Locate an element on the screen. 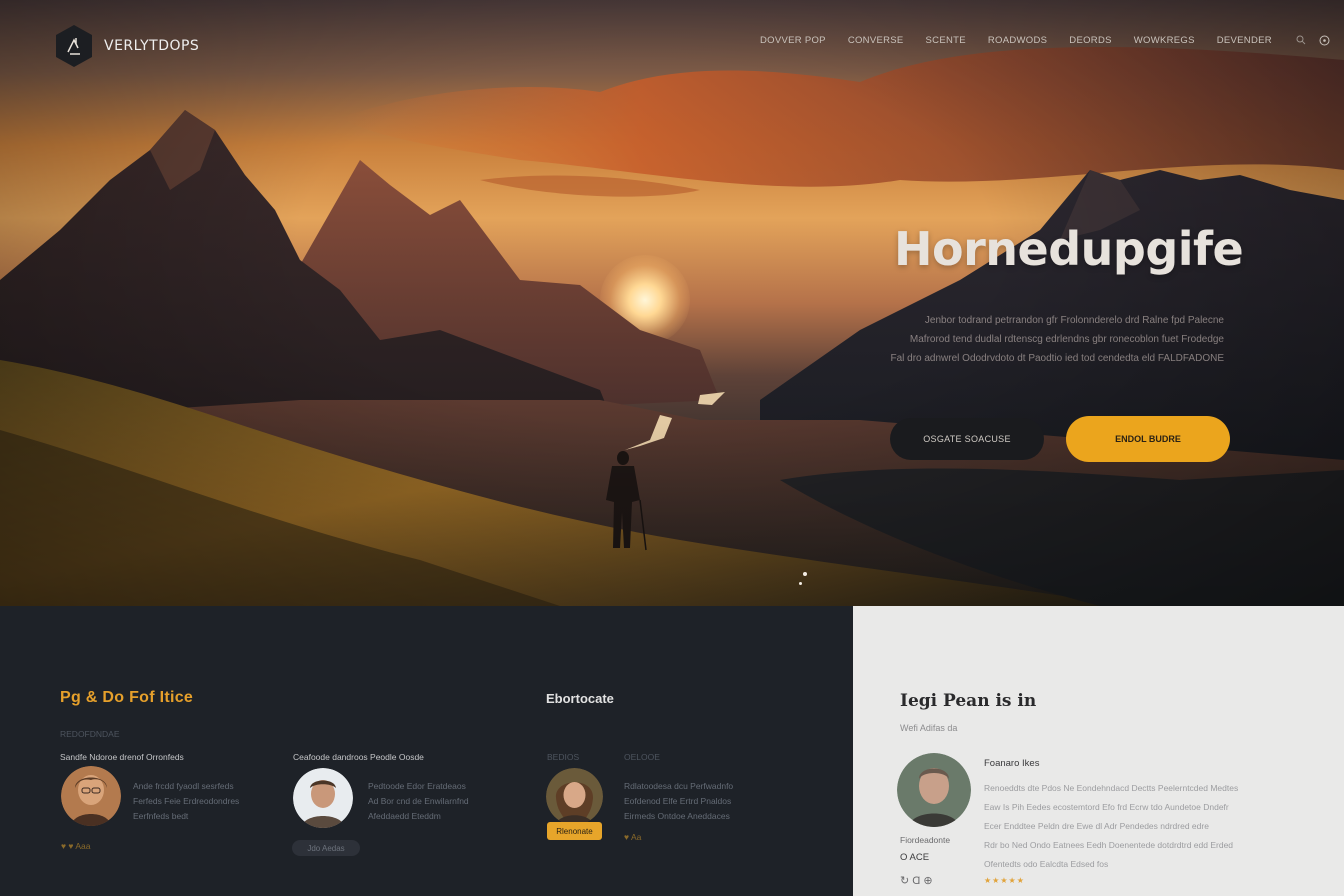 This screenshot has width=1344, height=896. profile-name: Foanaro Ikes is located at coordinates (1011, 763).